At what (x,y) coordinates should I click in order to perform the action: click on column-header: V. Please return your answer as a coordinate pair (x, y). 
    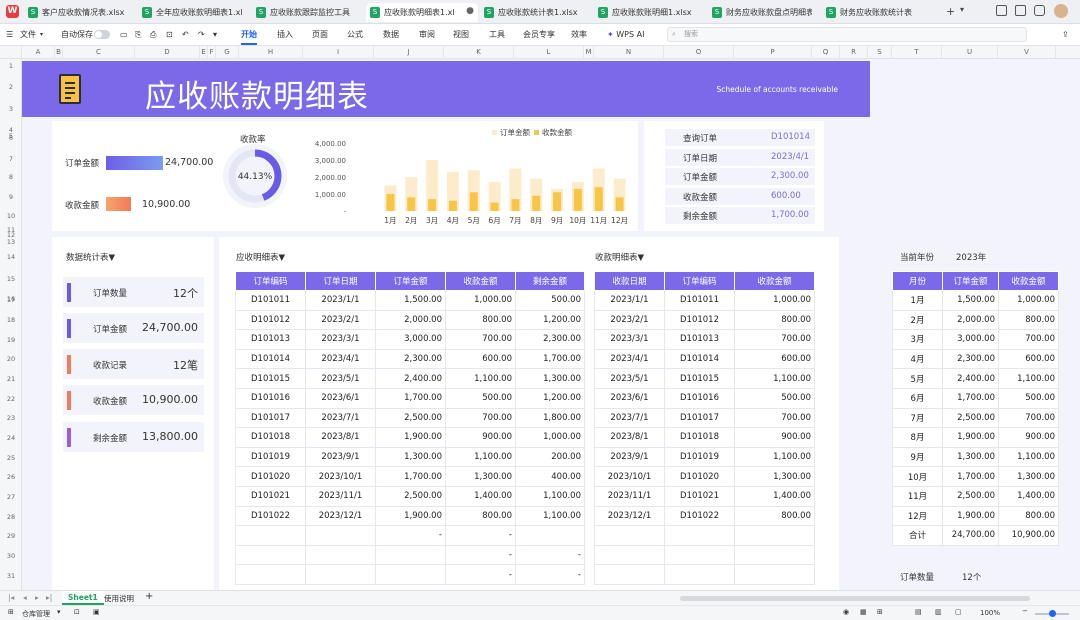
    Looking at the image, I should click on (1027, 52).